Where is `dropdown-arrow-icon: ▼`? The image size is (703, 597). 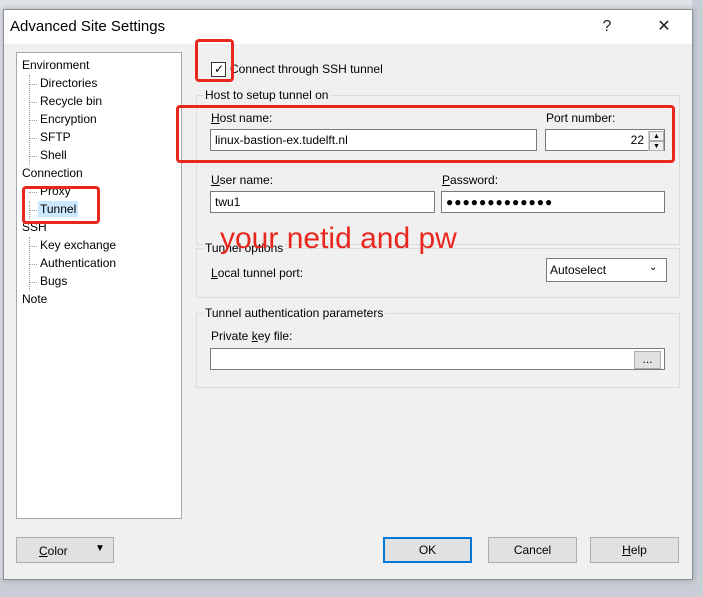
dropdown-arrow-icon: ▼ is located at coordinates (100, 548).